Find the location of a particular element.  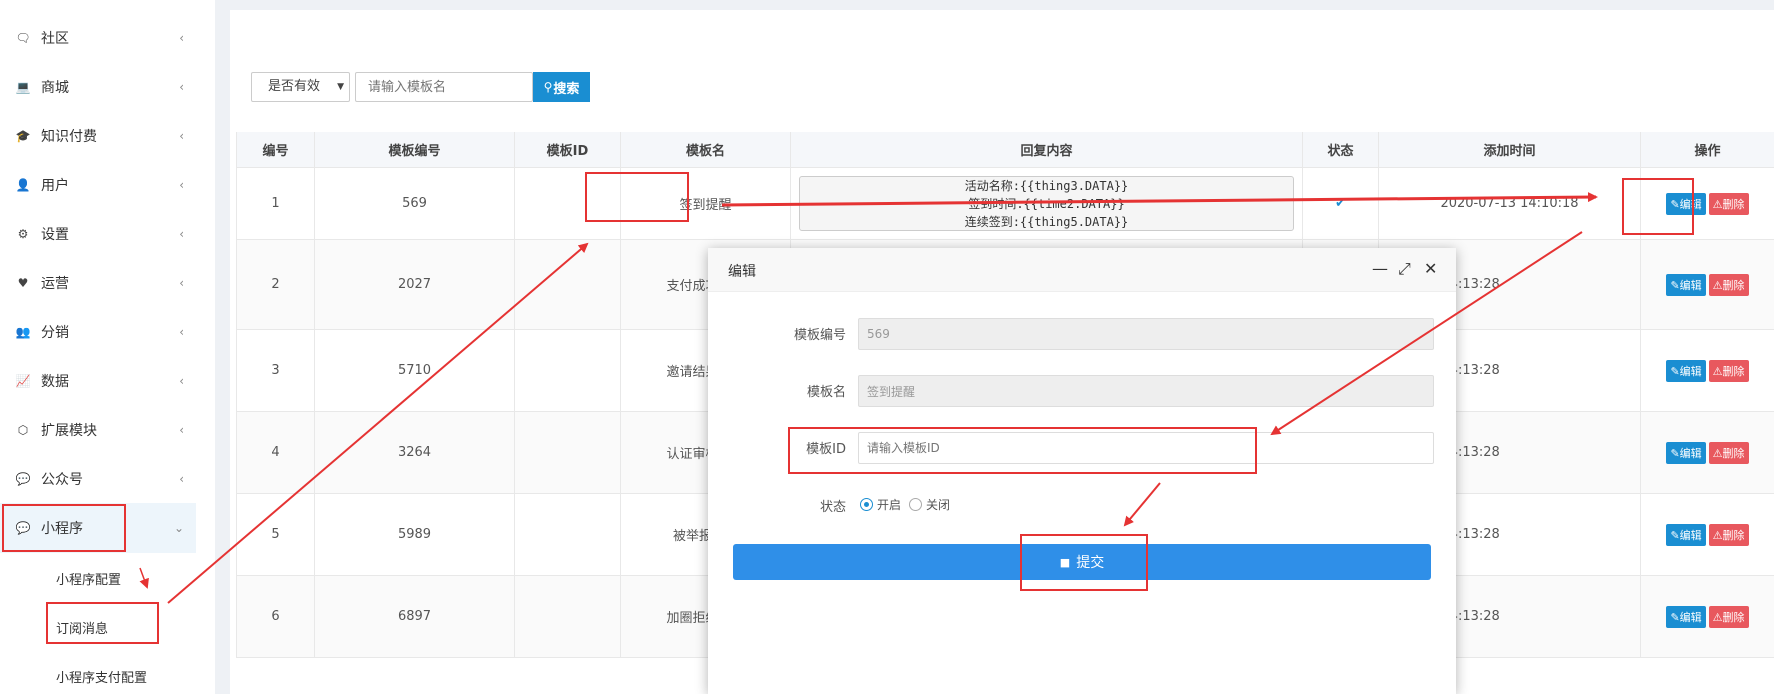

minimize-icon: — is located at coordinates (1380, 268).